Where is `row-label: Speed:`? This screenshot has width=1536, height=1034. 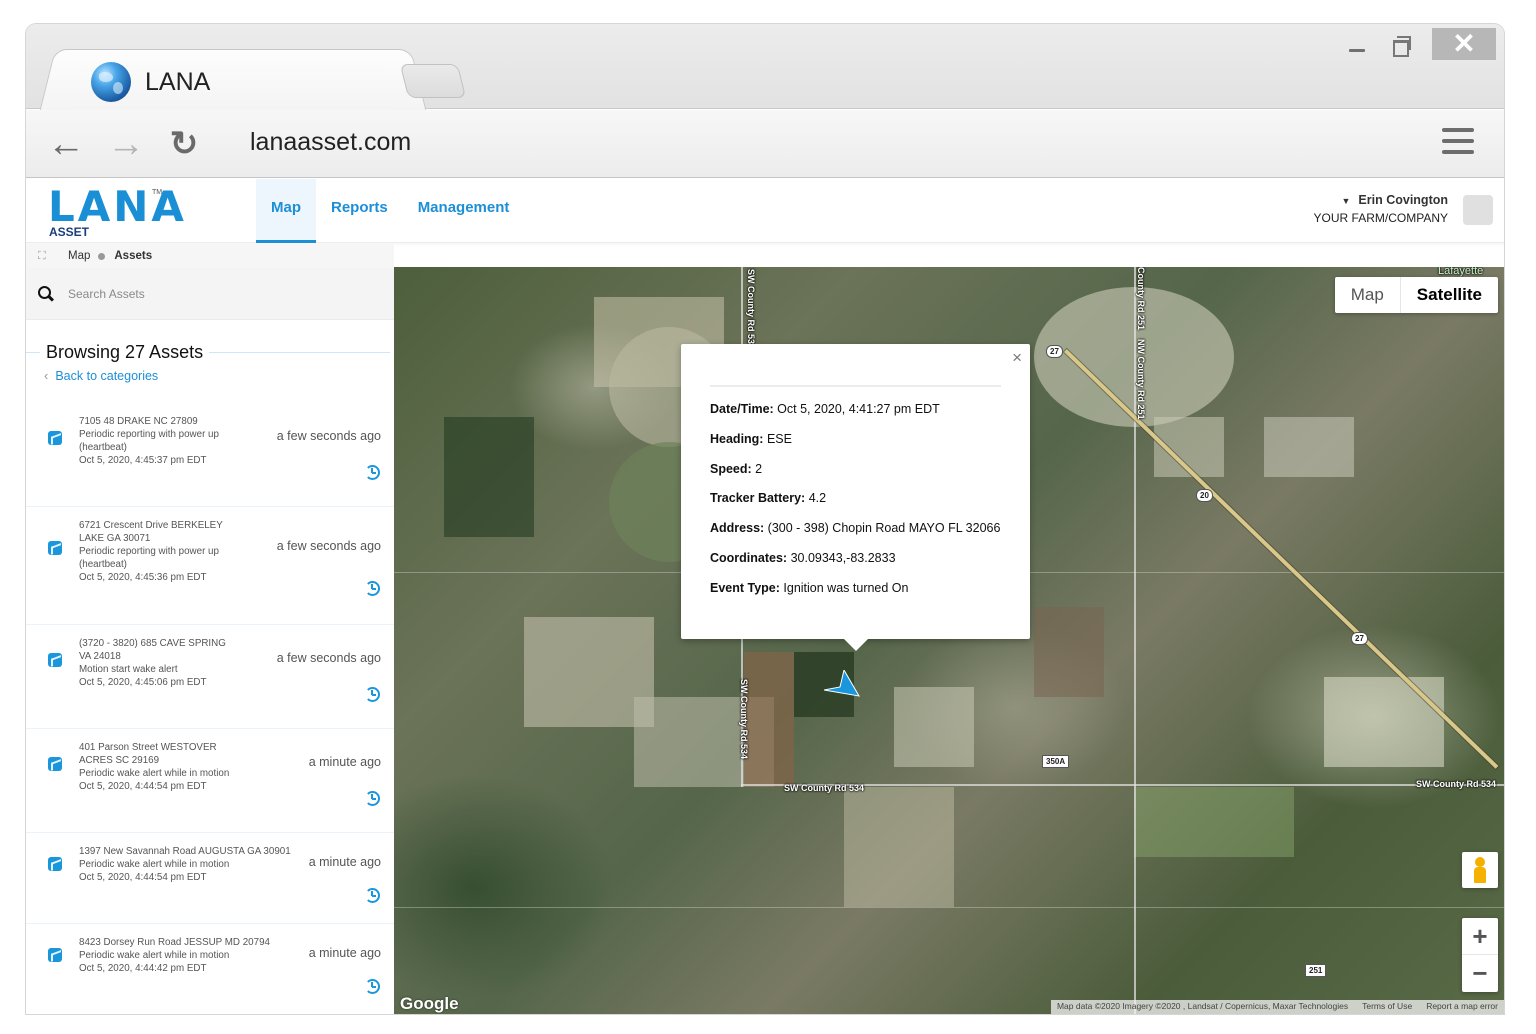
row-label: Speed: is located at coordinates (731, 468).